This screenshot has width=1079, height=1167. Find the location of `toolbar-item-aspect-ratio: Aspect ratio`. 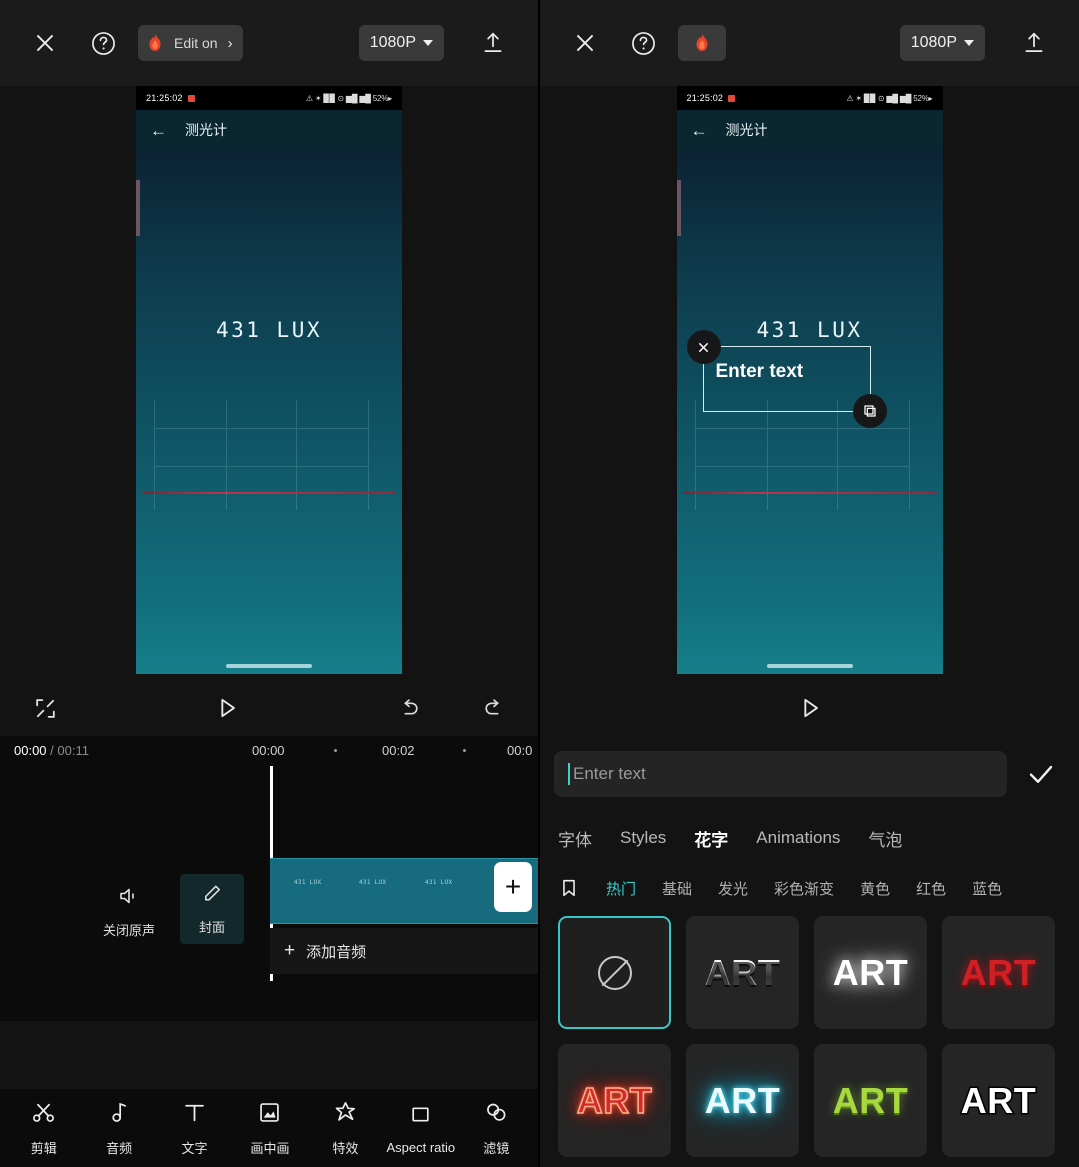

toolbar-item-aspect-ratio: Aspect ratio is located at coordinates (420, 1128).